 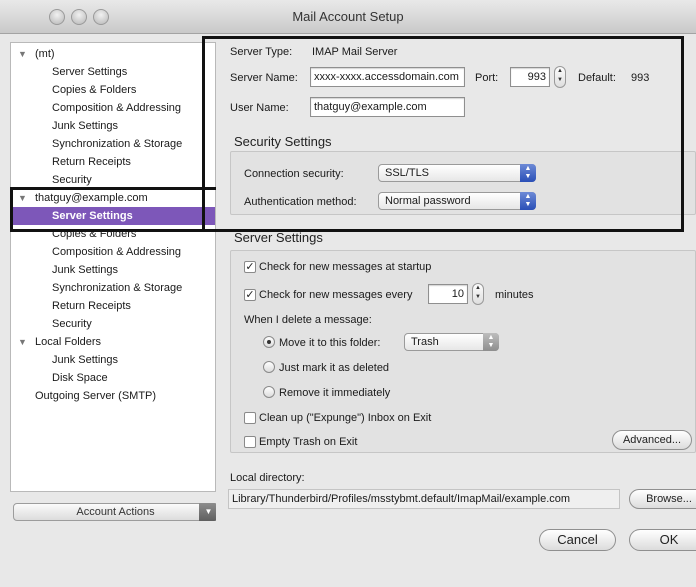 What do you see at coordinates (113, 216) in the screenshot?
I see `tree-item-server-settings-selected: Server Settings` at bounding box center [113, 216].